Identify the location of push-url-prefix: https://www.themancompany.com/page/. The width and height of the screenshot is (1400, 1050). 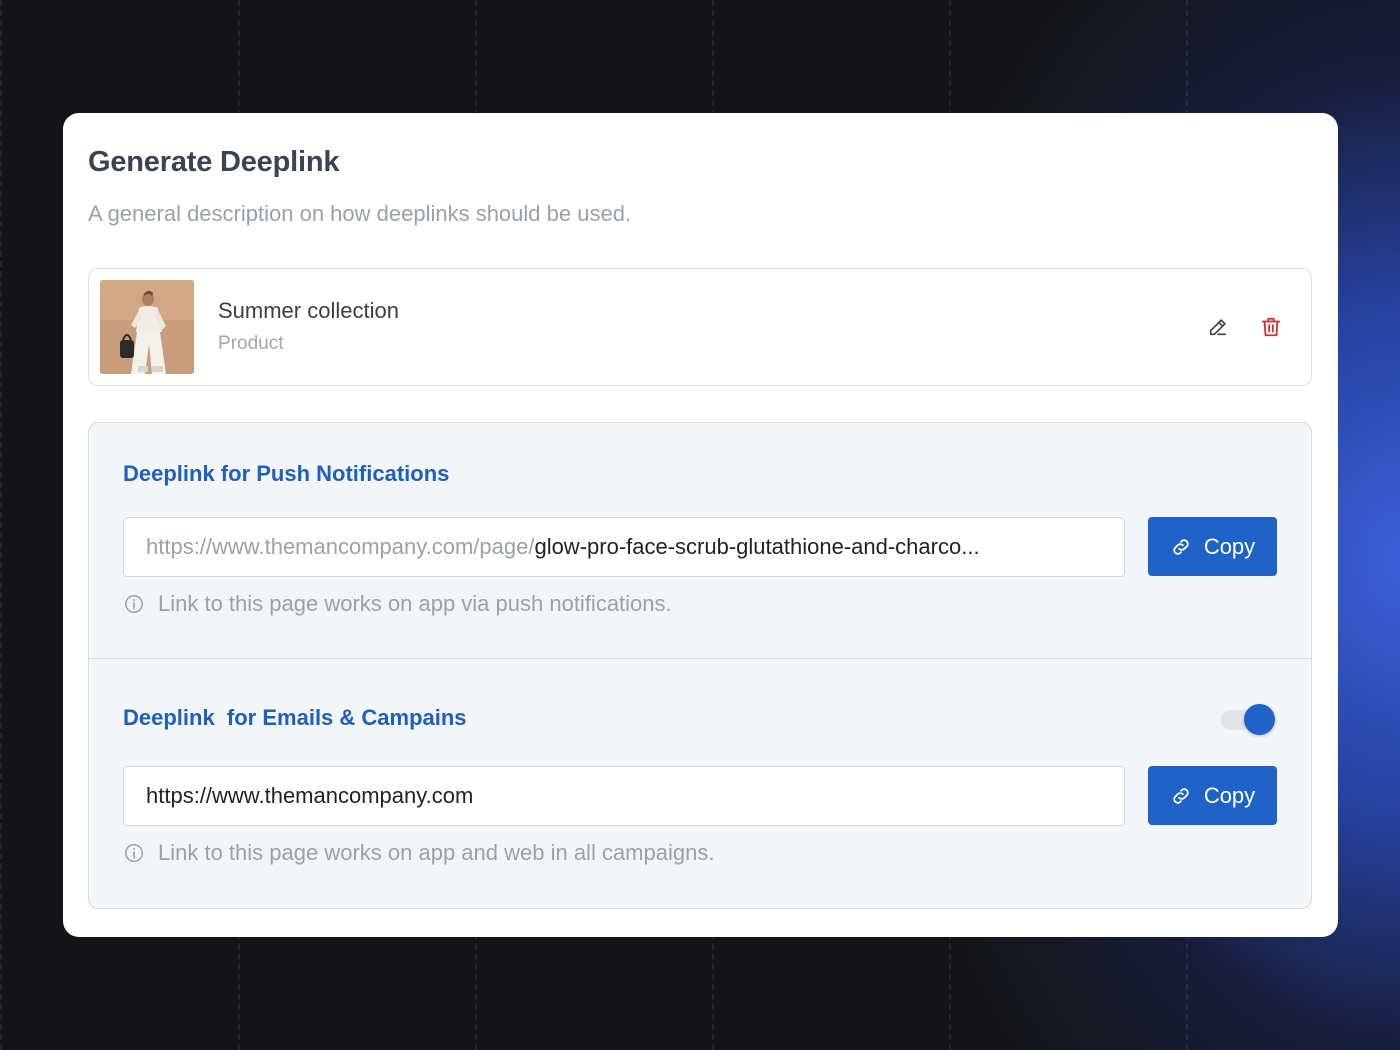
(340, 546).